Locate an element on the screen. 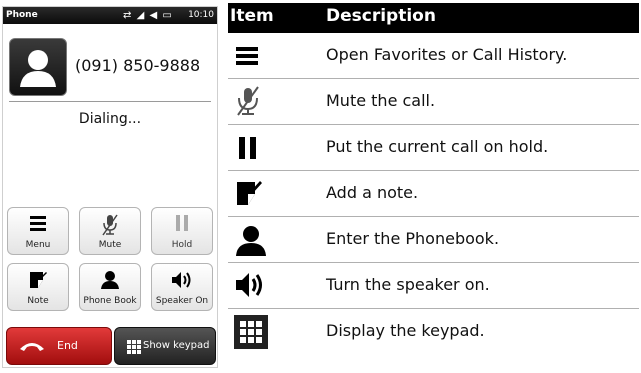 The height and width of the screenshot is (373, 641). battery-icon: ▭ is located at coordinates (167, 15).